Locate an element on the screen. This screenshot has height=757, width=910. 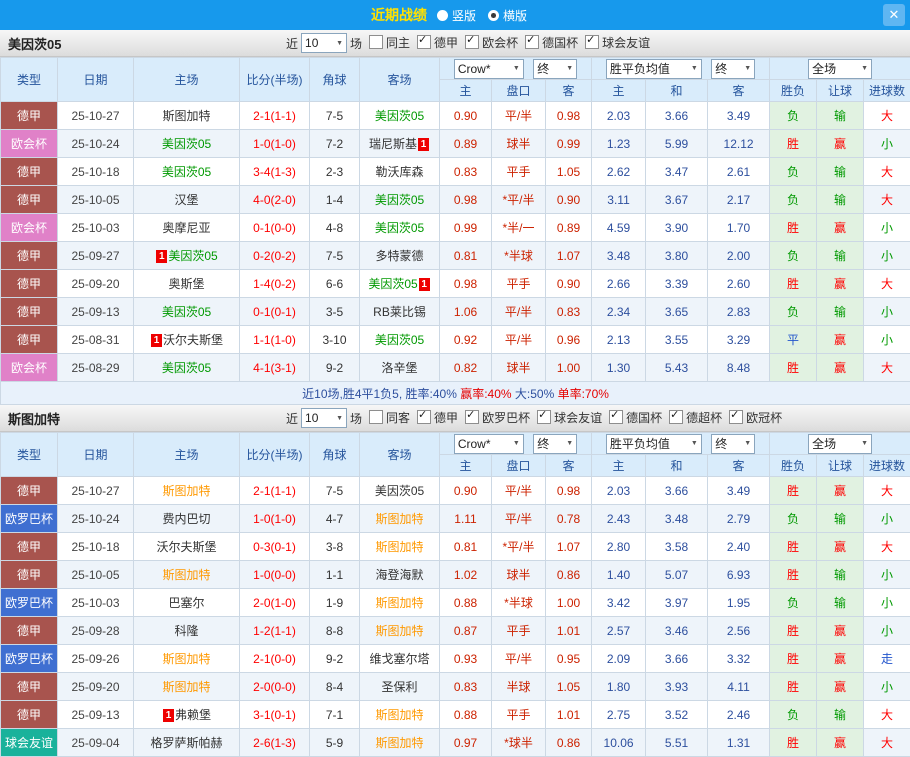
filter-checkbox: 欧冠杯 is located at coordinates (755, 417).